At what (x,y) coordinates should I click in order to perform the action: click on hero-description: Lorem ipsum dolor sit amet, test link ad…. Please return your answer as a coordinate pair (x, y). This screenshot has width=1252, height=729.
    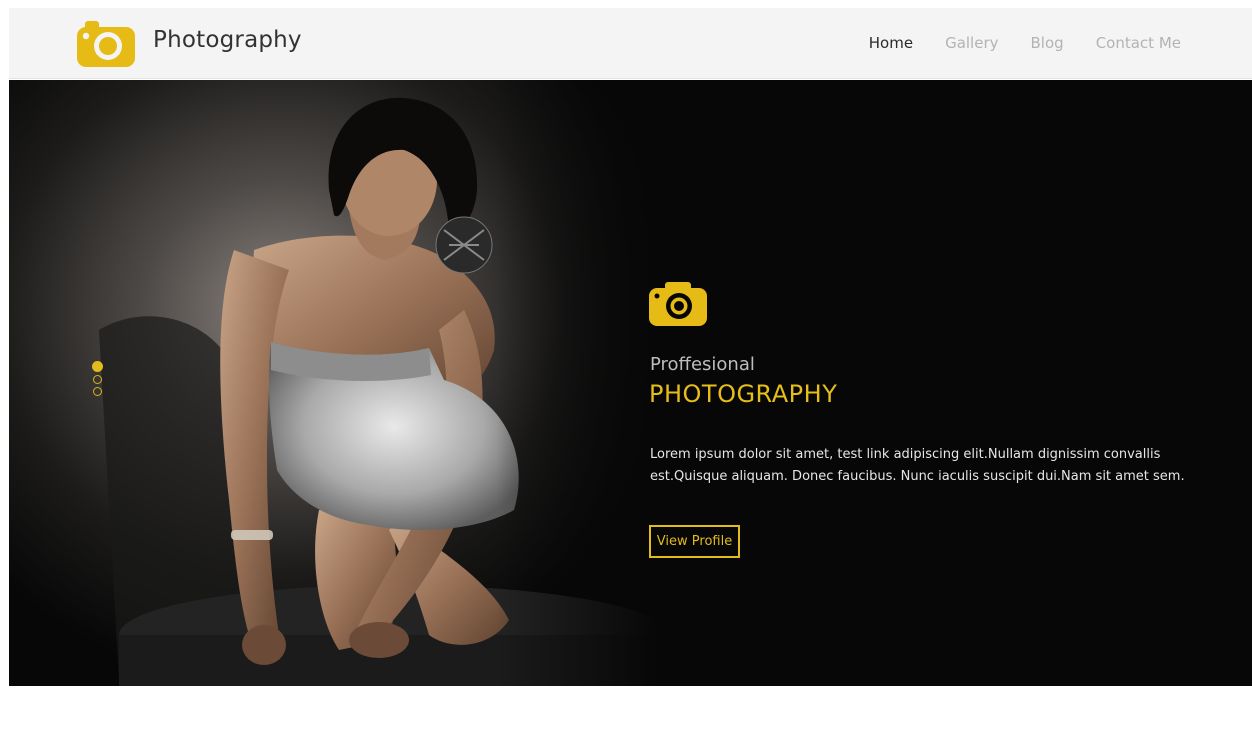
    Looking at the image, I should click on (917, 465).